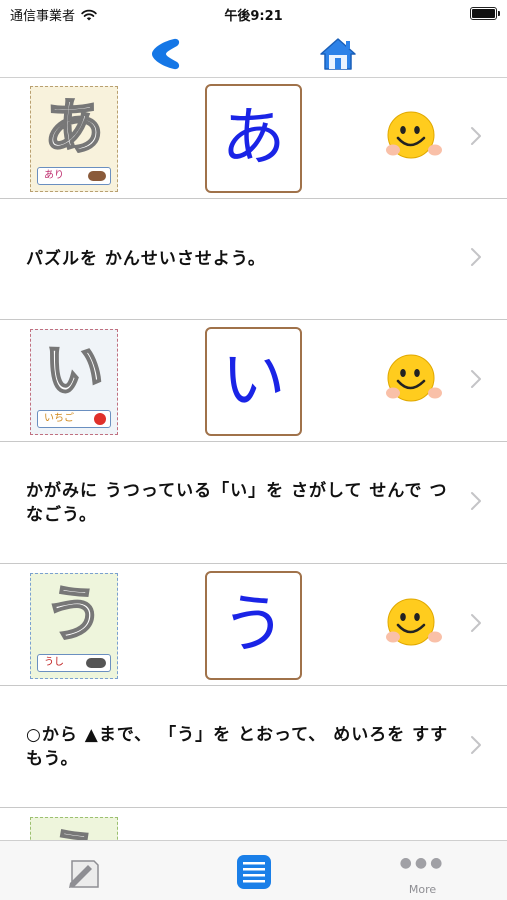 The height and width of the screenshot is (900, 507). I want to click on list-icon, so click(254, 872).